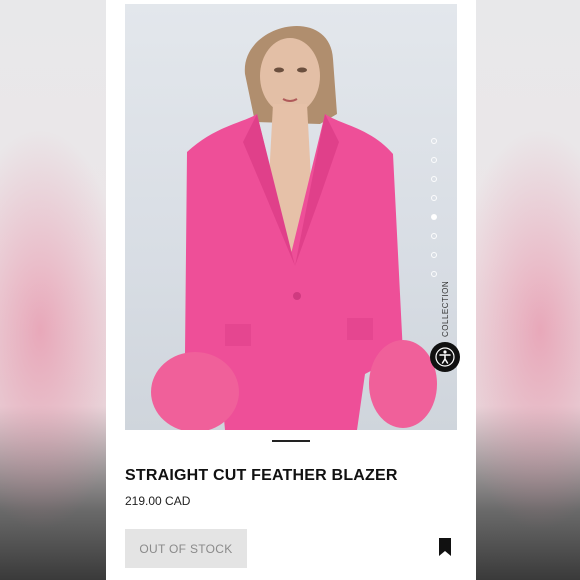 Image resolution: width=580 pixels, height=580 pixels. Describe the element at coordinates (445, 308) in the screenshot. I see `collection-label: COLLECTION` at that location.